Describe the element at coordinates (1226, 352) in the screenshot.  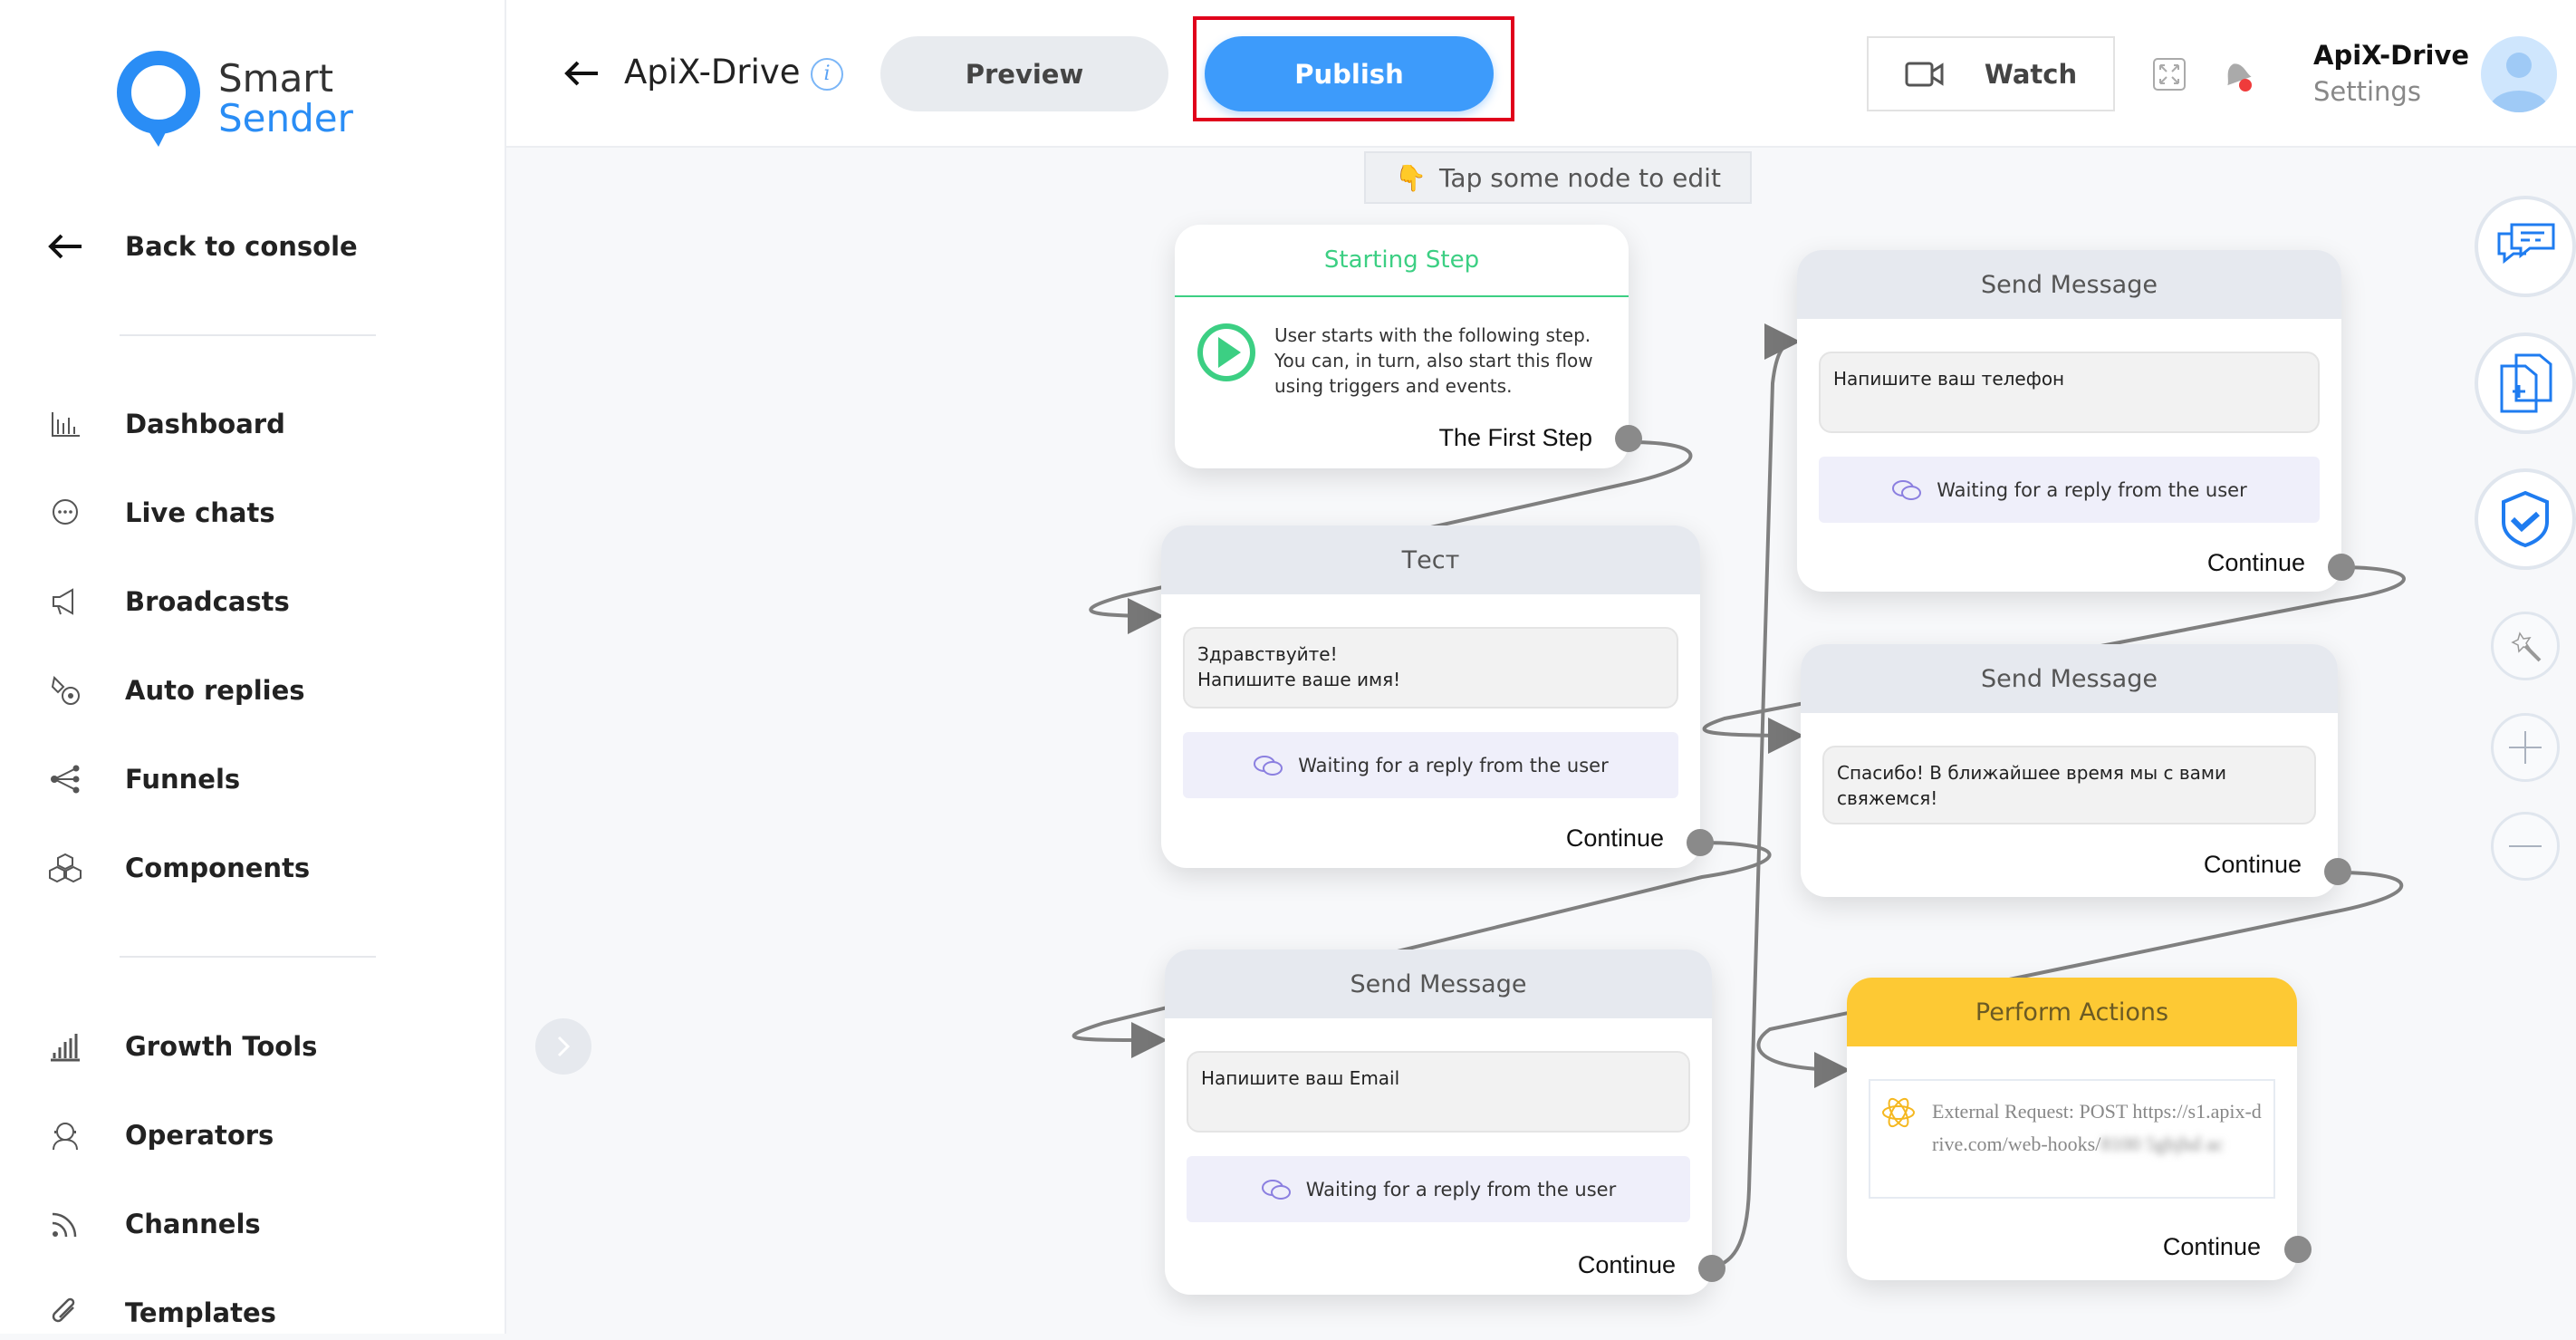
I see `play-circle-icon` at that location.